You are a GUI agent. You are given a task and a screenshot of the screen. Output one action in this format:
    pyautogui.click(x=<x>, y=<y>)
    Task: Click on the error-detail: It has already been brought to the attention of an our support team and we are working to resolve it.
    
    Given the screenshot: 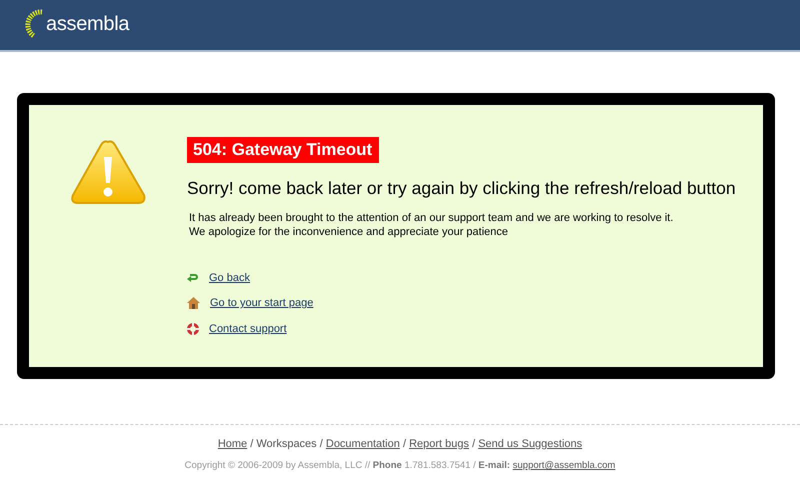 What is the action you would take?
    pyautogui.click(x=431, y=218)
    